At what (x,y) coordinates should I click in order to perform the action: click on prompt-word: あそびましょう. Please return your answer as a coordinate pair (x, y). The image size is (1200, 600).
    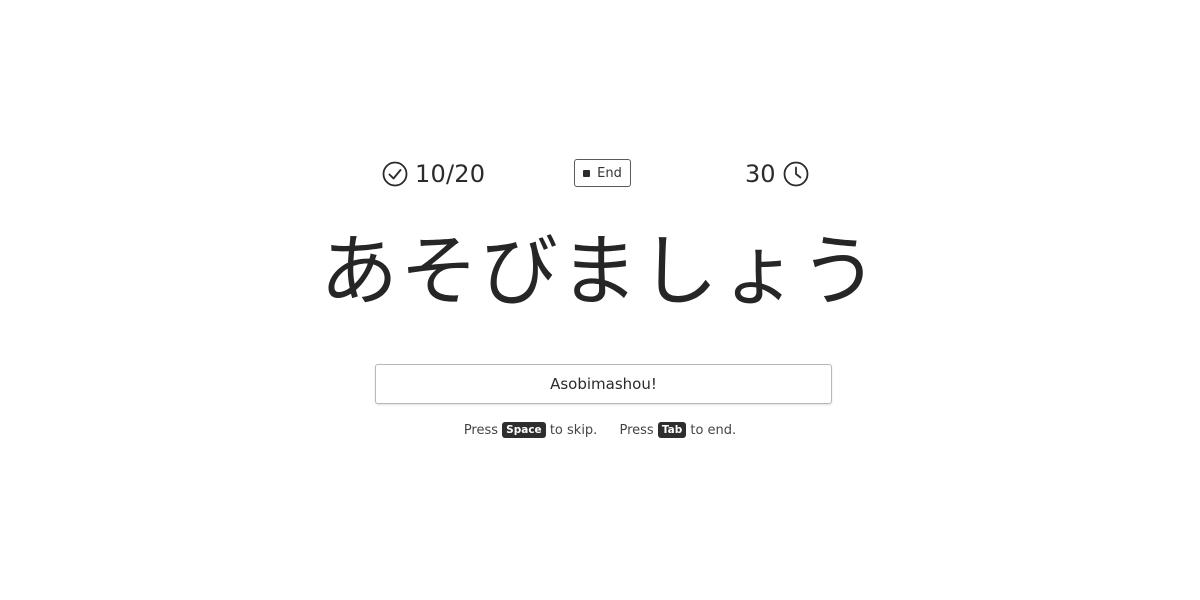
    Looking at the image, I should click on (599, 272).